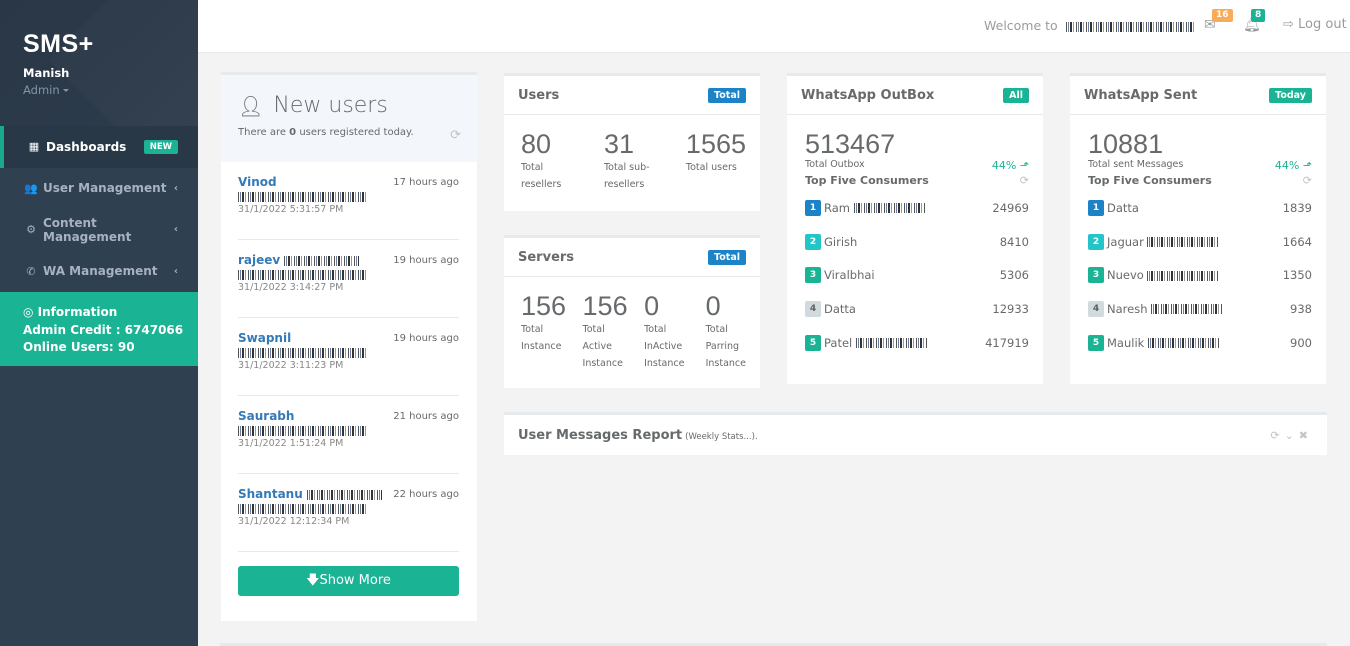 This screenshot has height=646, width=1350. I want to click on panel-title: Users, so click(539, 95).